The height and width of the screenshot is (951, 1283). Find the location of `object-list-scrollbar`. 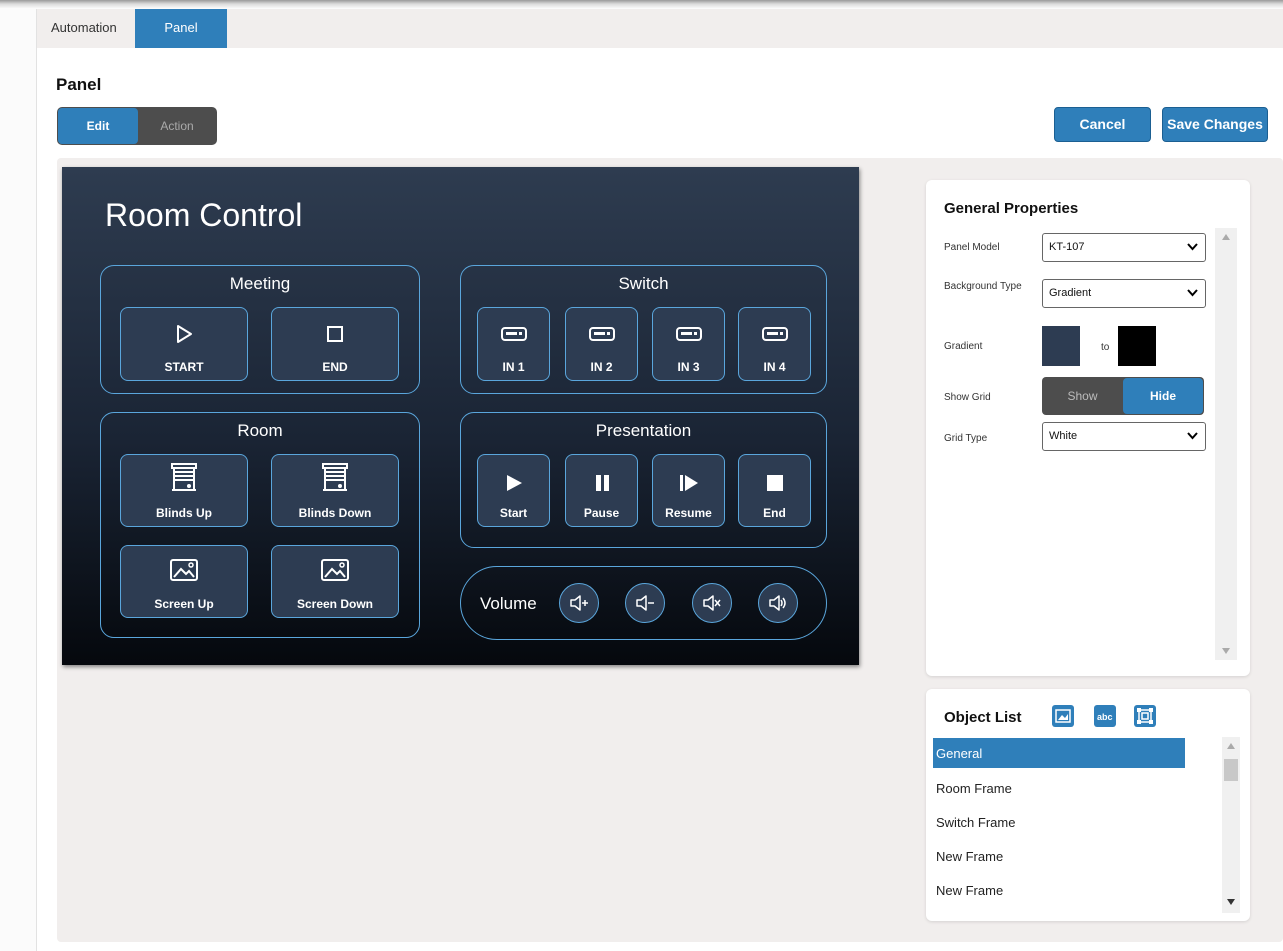

object-list-scrollbar is located at coordinates (1231, 825).